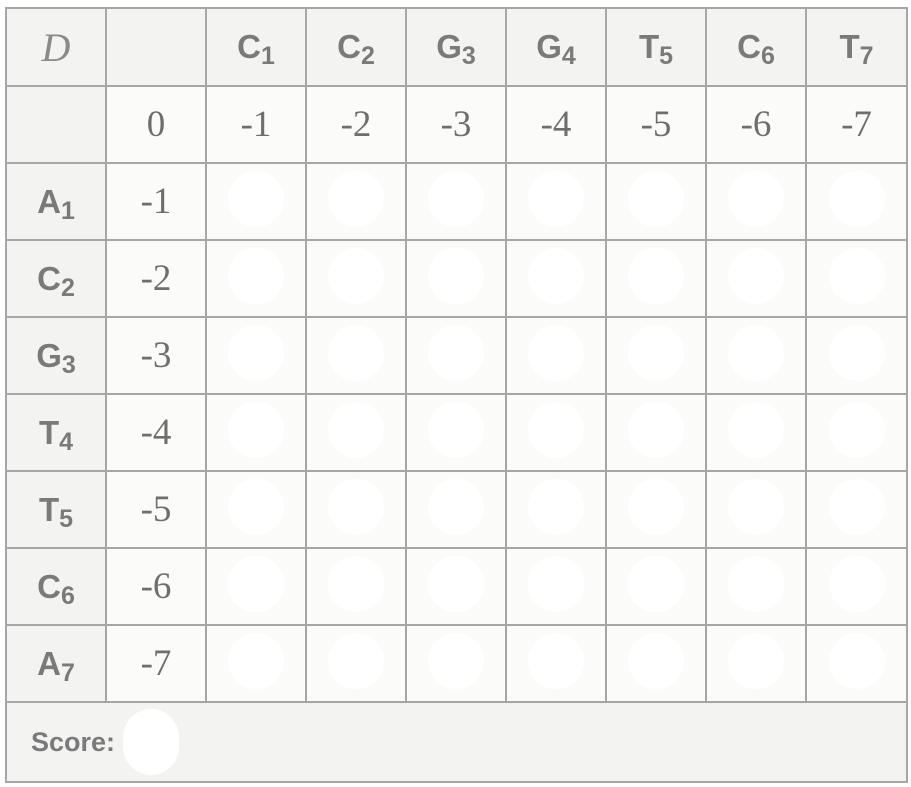 The width and height of the screenshot is (911, 787). I want to click on base-index: 7, so click(866, 56).